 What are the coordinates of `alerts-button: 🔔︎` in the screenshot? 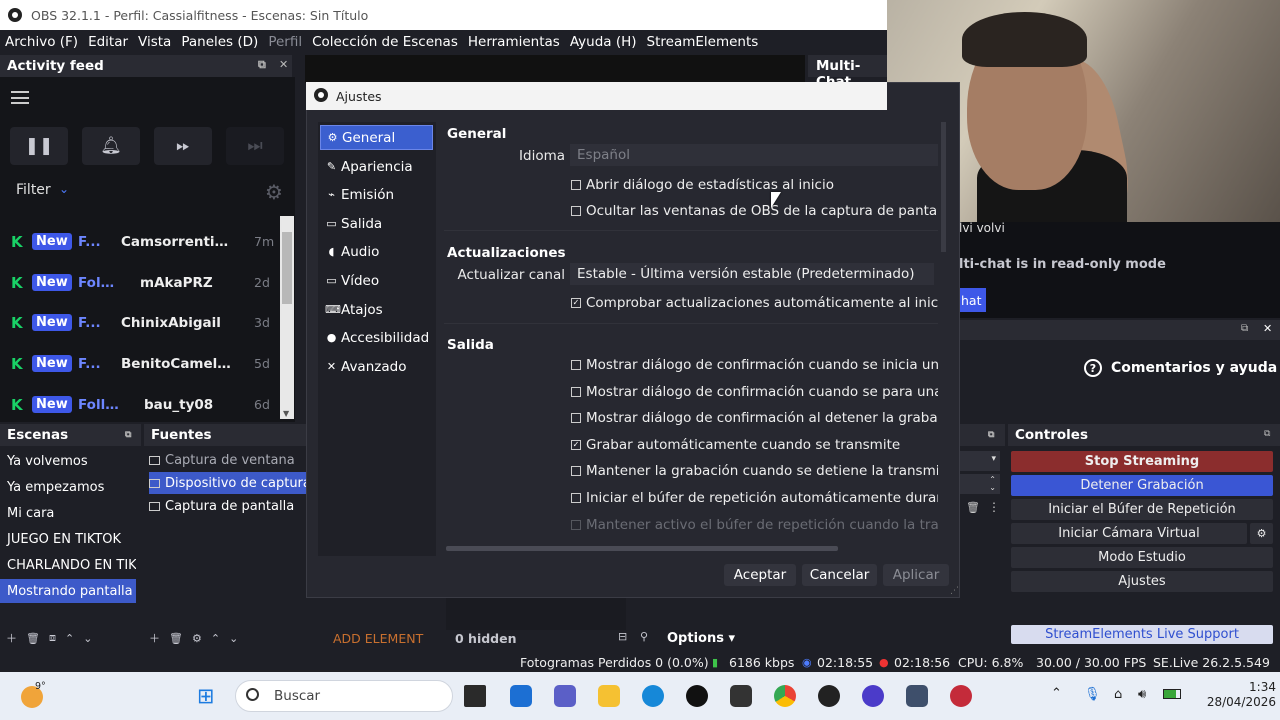 It's located at (111, 146).